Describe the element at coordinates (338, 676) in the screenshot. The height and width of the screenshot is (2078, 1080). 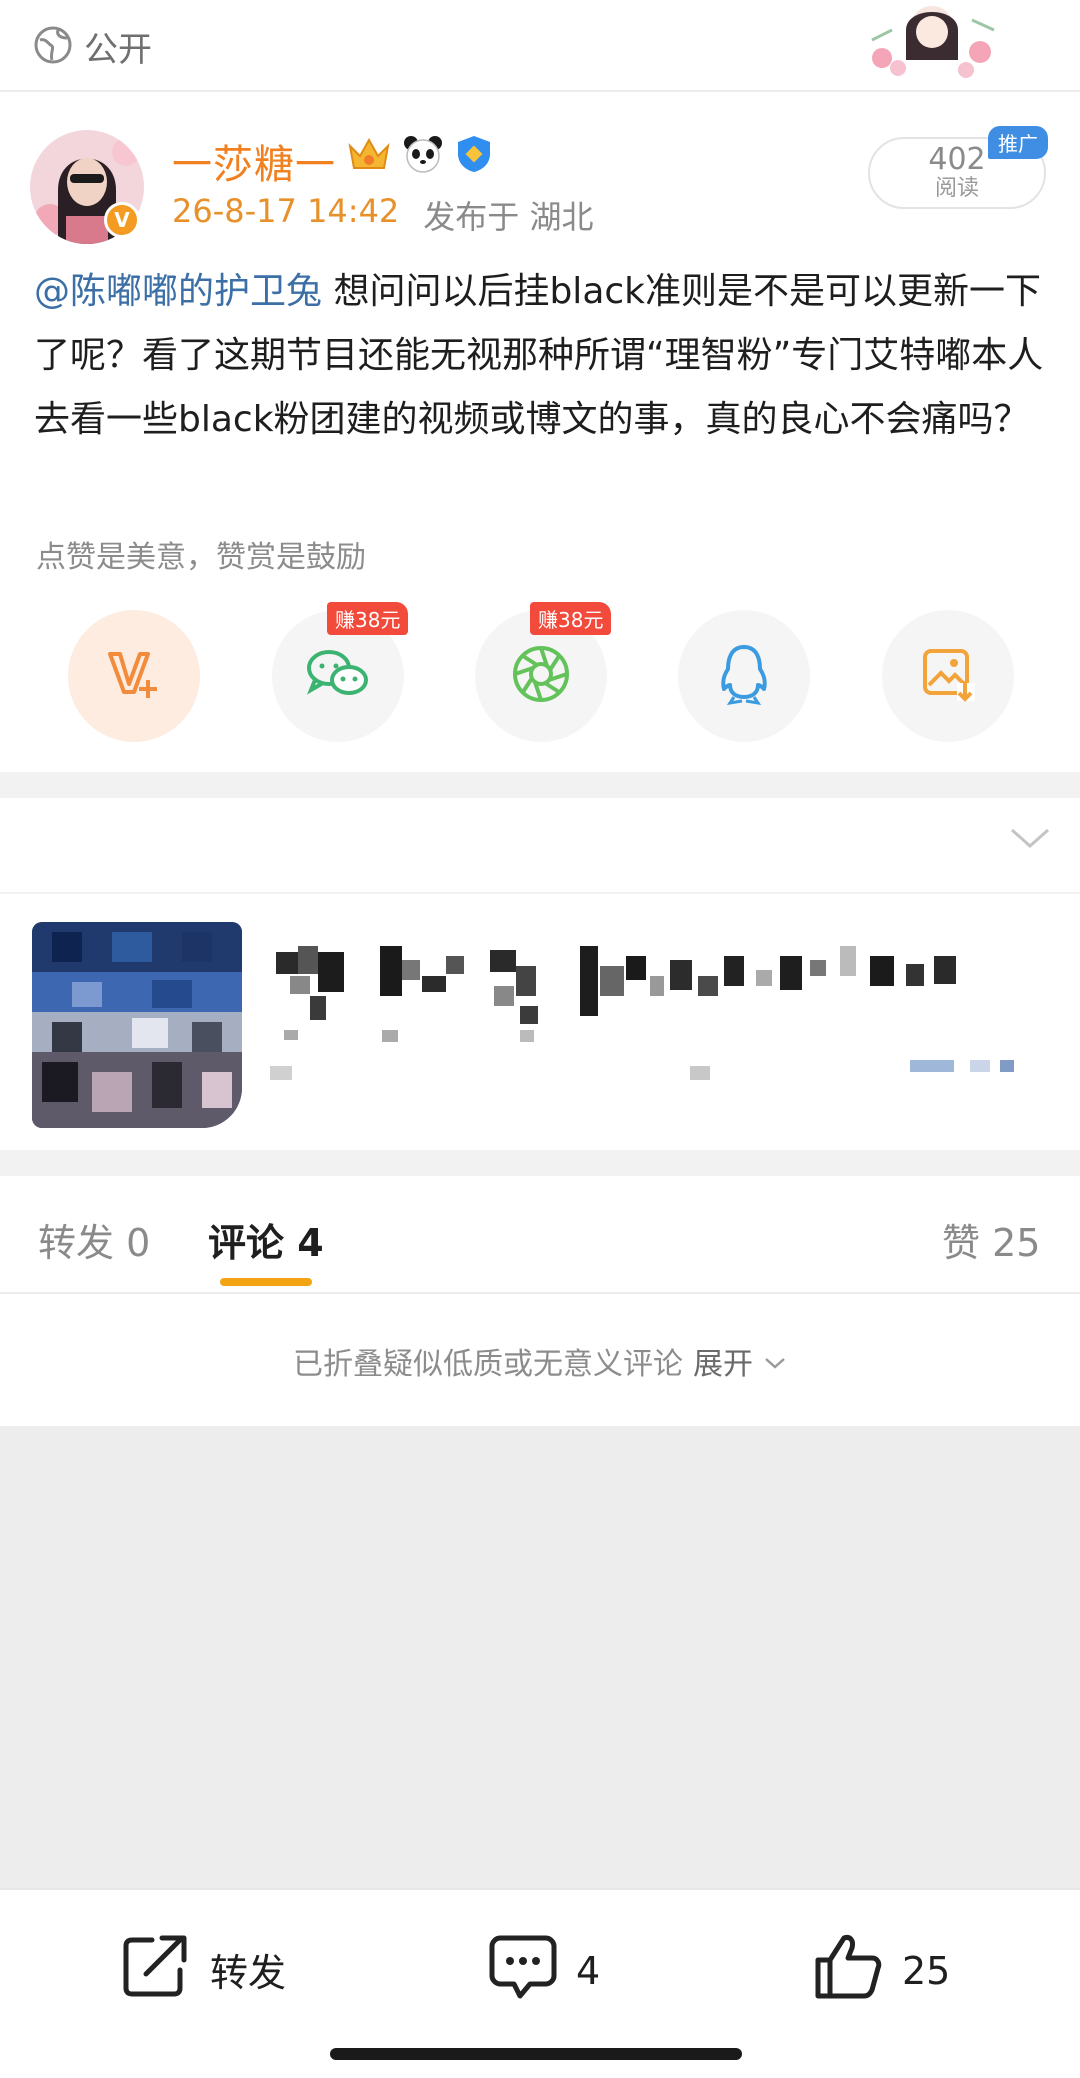
I see `wechat-icon` at that location.